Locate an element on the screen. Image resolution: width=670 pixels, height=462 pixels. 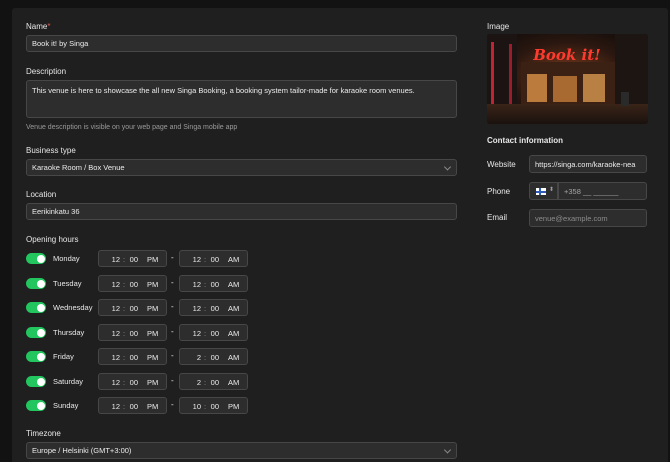
close-hour: 10 is located at coordinates (190, 406).